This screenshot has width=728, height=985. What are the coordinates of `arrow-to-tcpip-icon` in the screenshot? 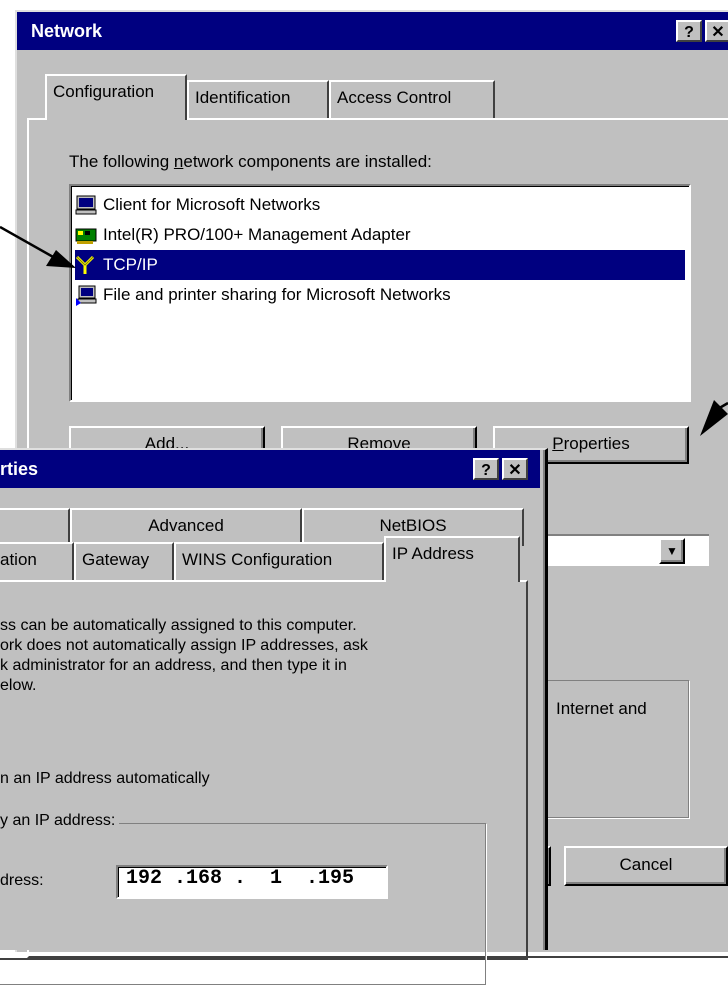 It's located at (38, 246).